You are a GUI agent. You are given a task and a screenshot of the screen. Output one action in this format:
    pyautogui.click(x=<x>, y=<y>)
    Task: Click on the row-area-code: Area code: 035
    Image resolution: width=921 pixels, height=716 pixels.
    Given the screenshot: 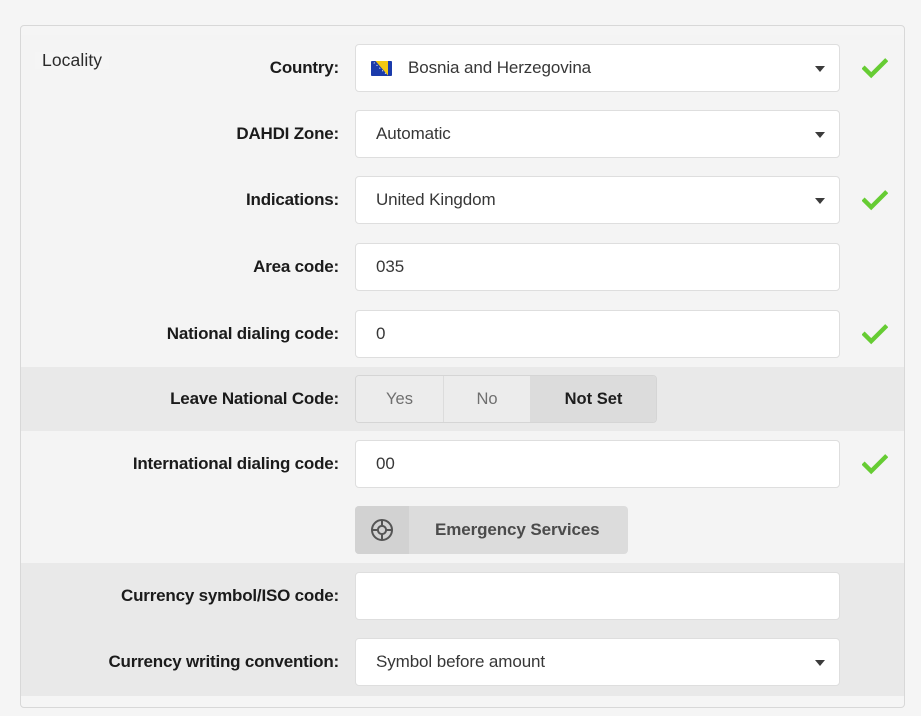 What is the action you would take?
    pyautogui.click(x=462, y=266)
    